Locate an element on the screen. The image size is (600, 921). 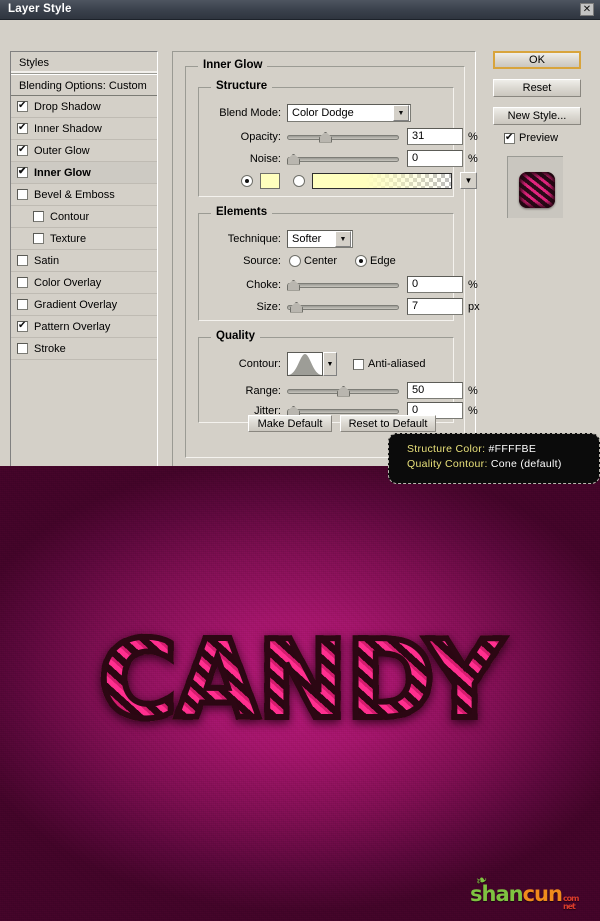
checkbox-texture is located at coordinates (38, 238).